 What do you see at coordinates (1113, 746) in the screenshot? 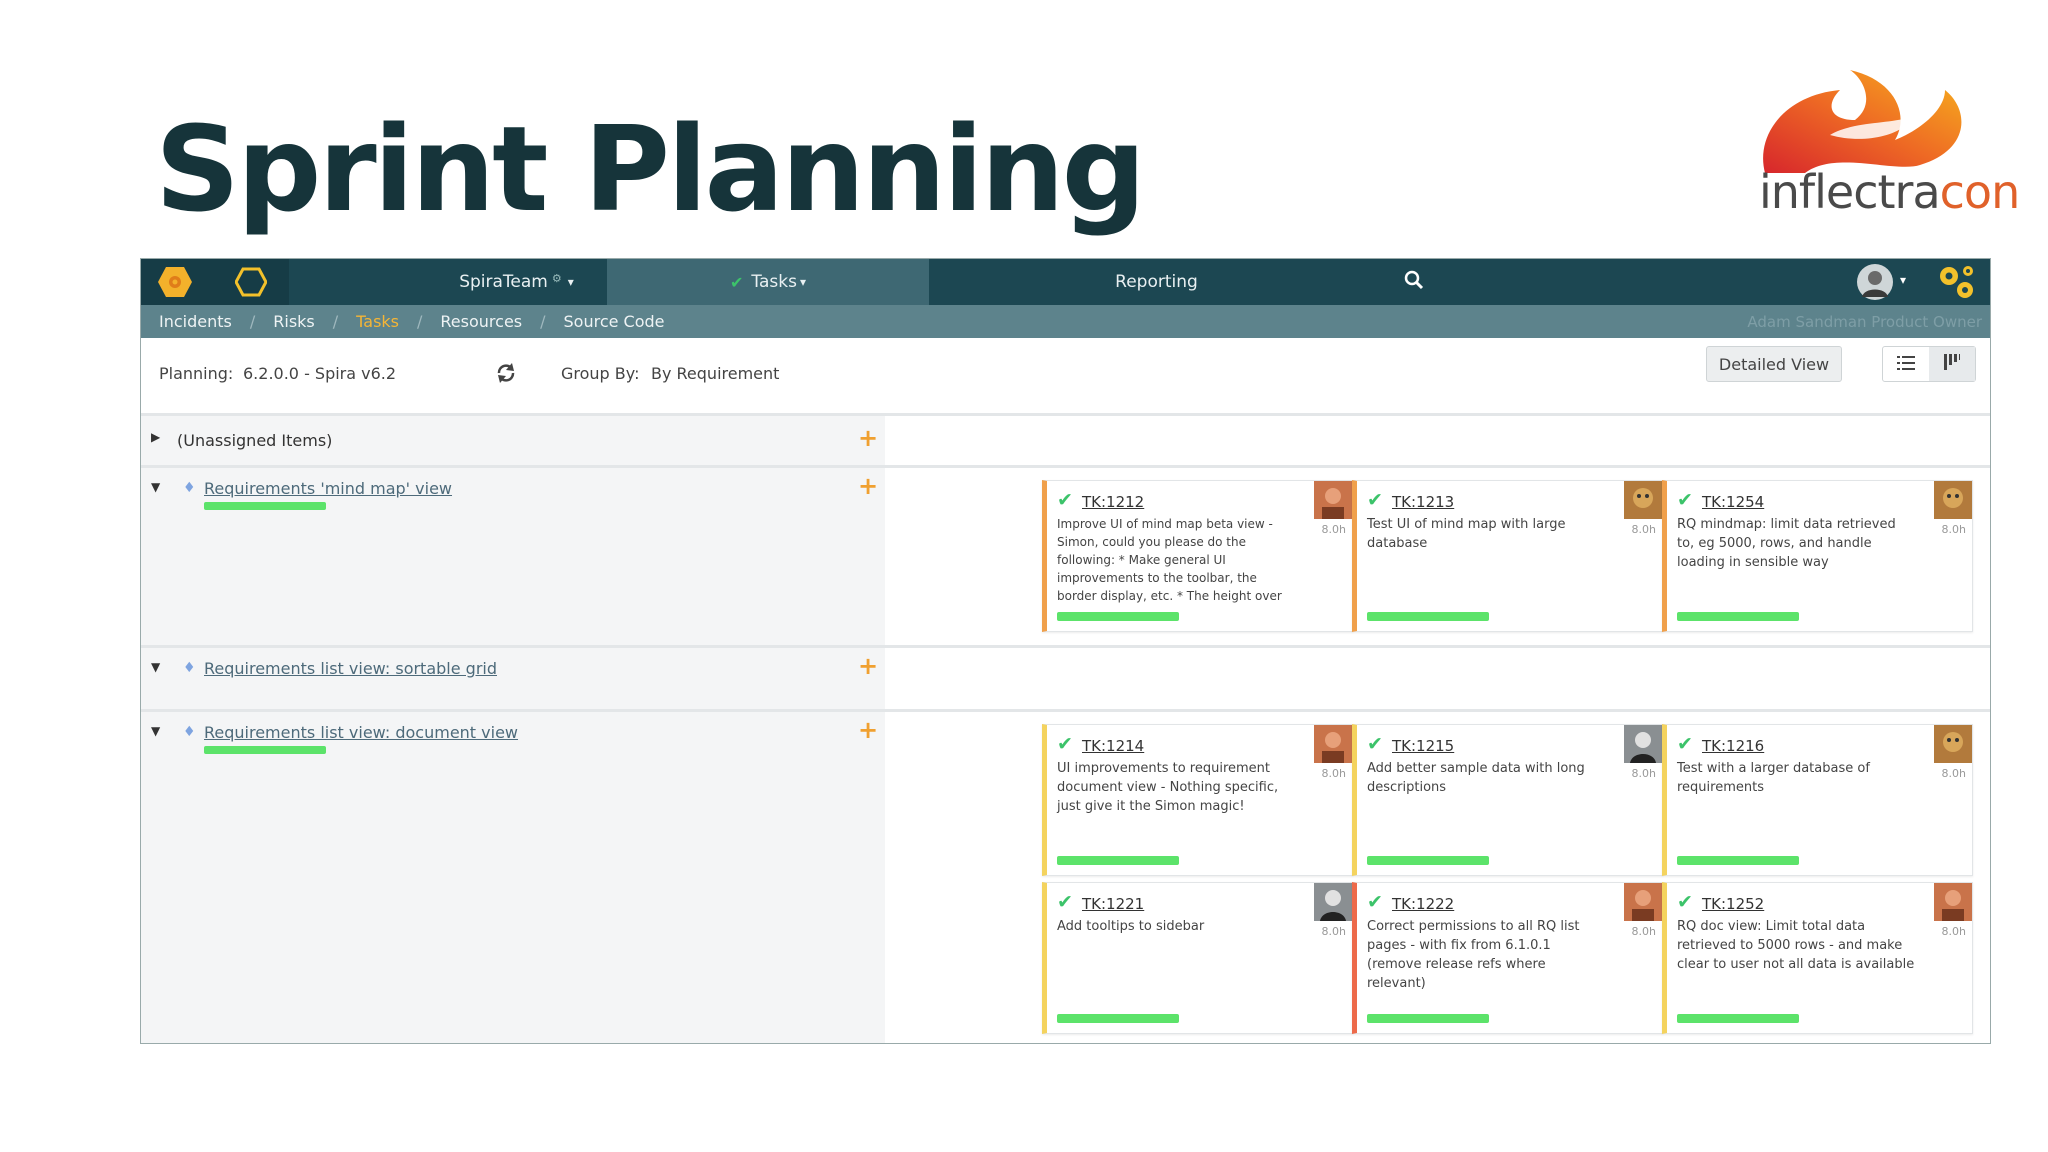
I see `task-id-link: TK:1214` at bounding box center [1113, 746].